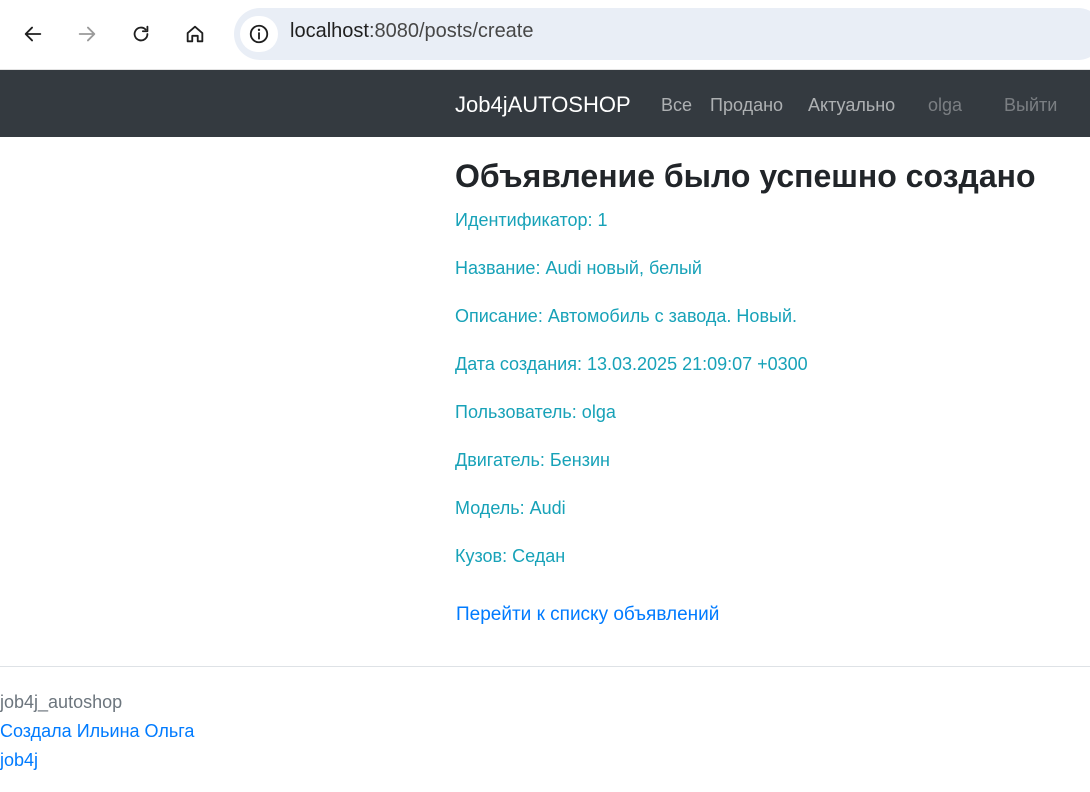  I want to click on current-user: olga, so click(945, 105).